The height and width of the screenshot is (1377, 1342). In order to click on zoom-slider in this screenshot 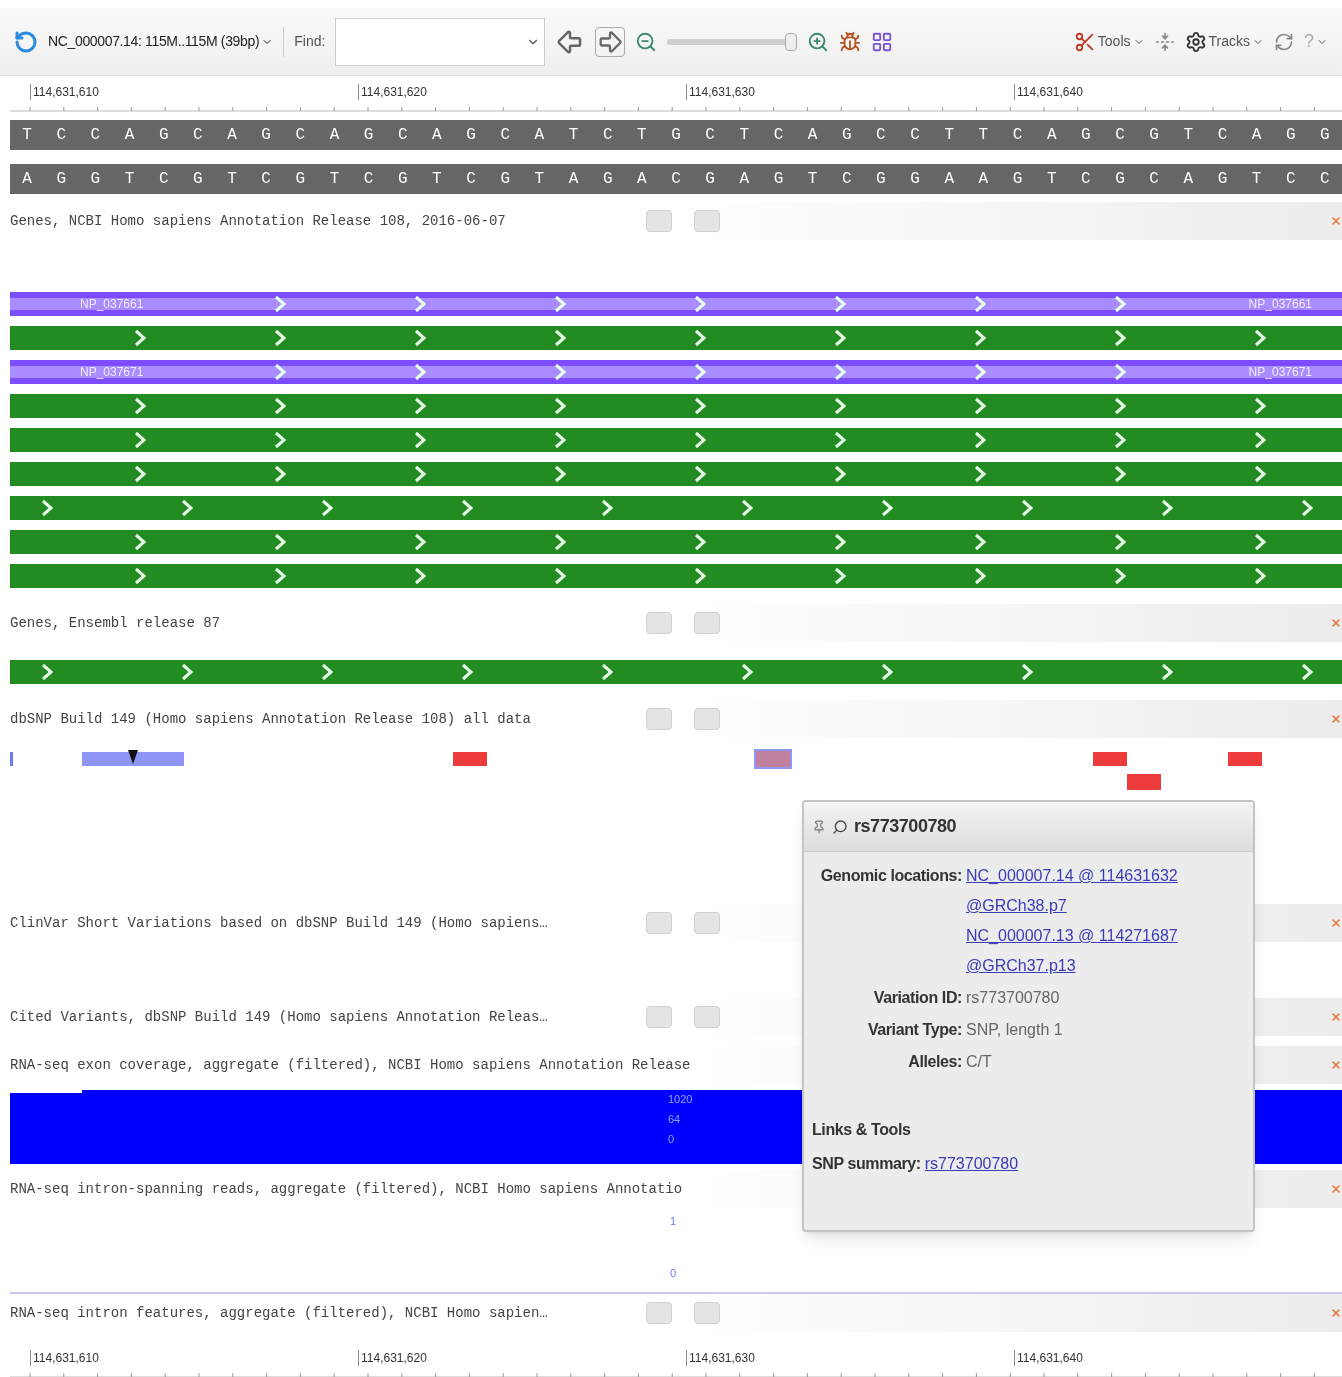, I will do `click(732, 41)`.